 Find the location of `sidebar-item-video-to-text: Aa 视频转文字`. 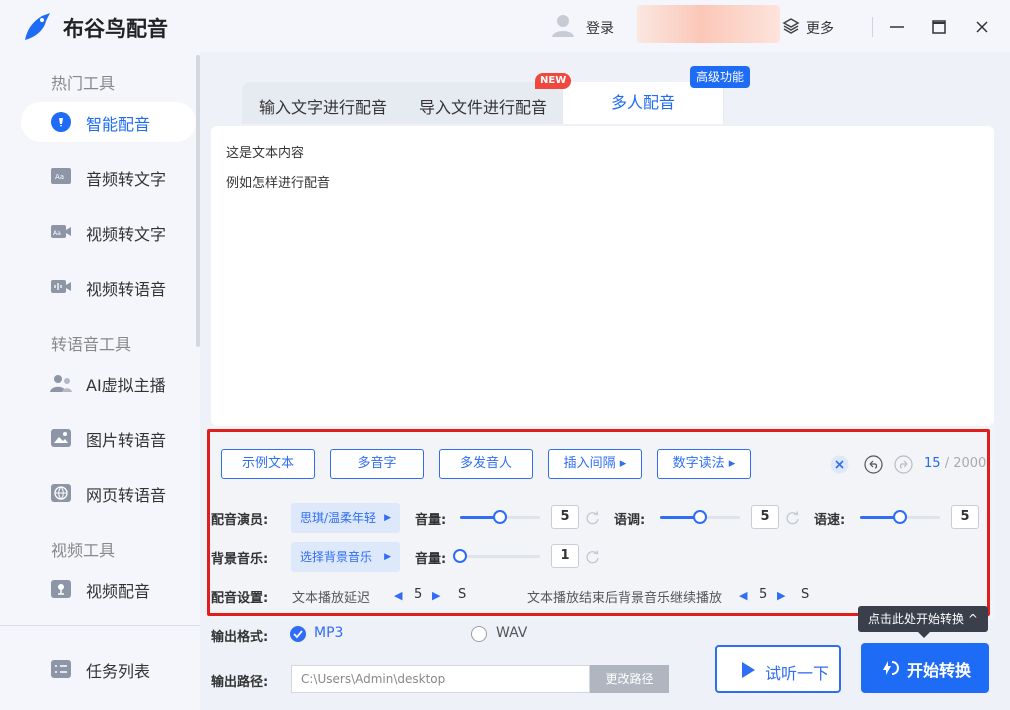

sidebar-item-video-to-text: Aa 视频转文字 is located at coordinates (108, 232).